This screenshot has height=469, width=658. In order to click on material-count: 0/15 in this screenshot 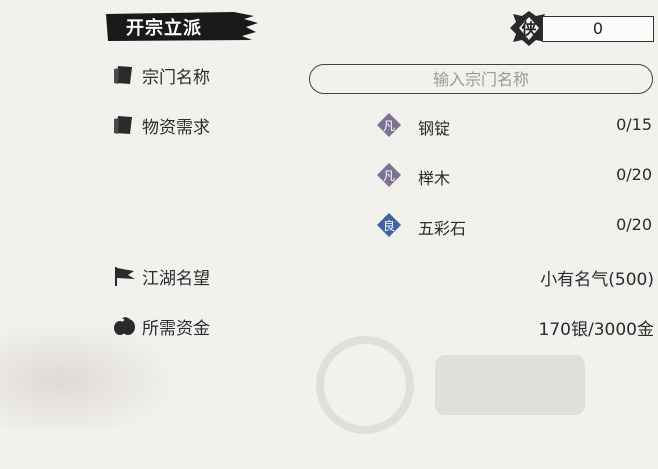, I will do `click(634, 124)`.